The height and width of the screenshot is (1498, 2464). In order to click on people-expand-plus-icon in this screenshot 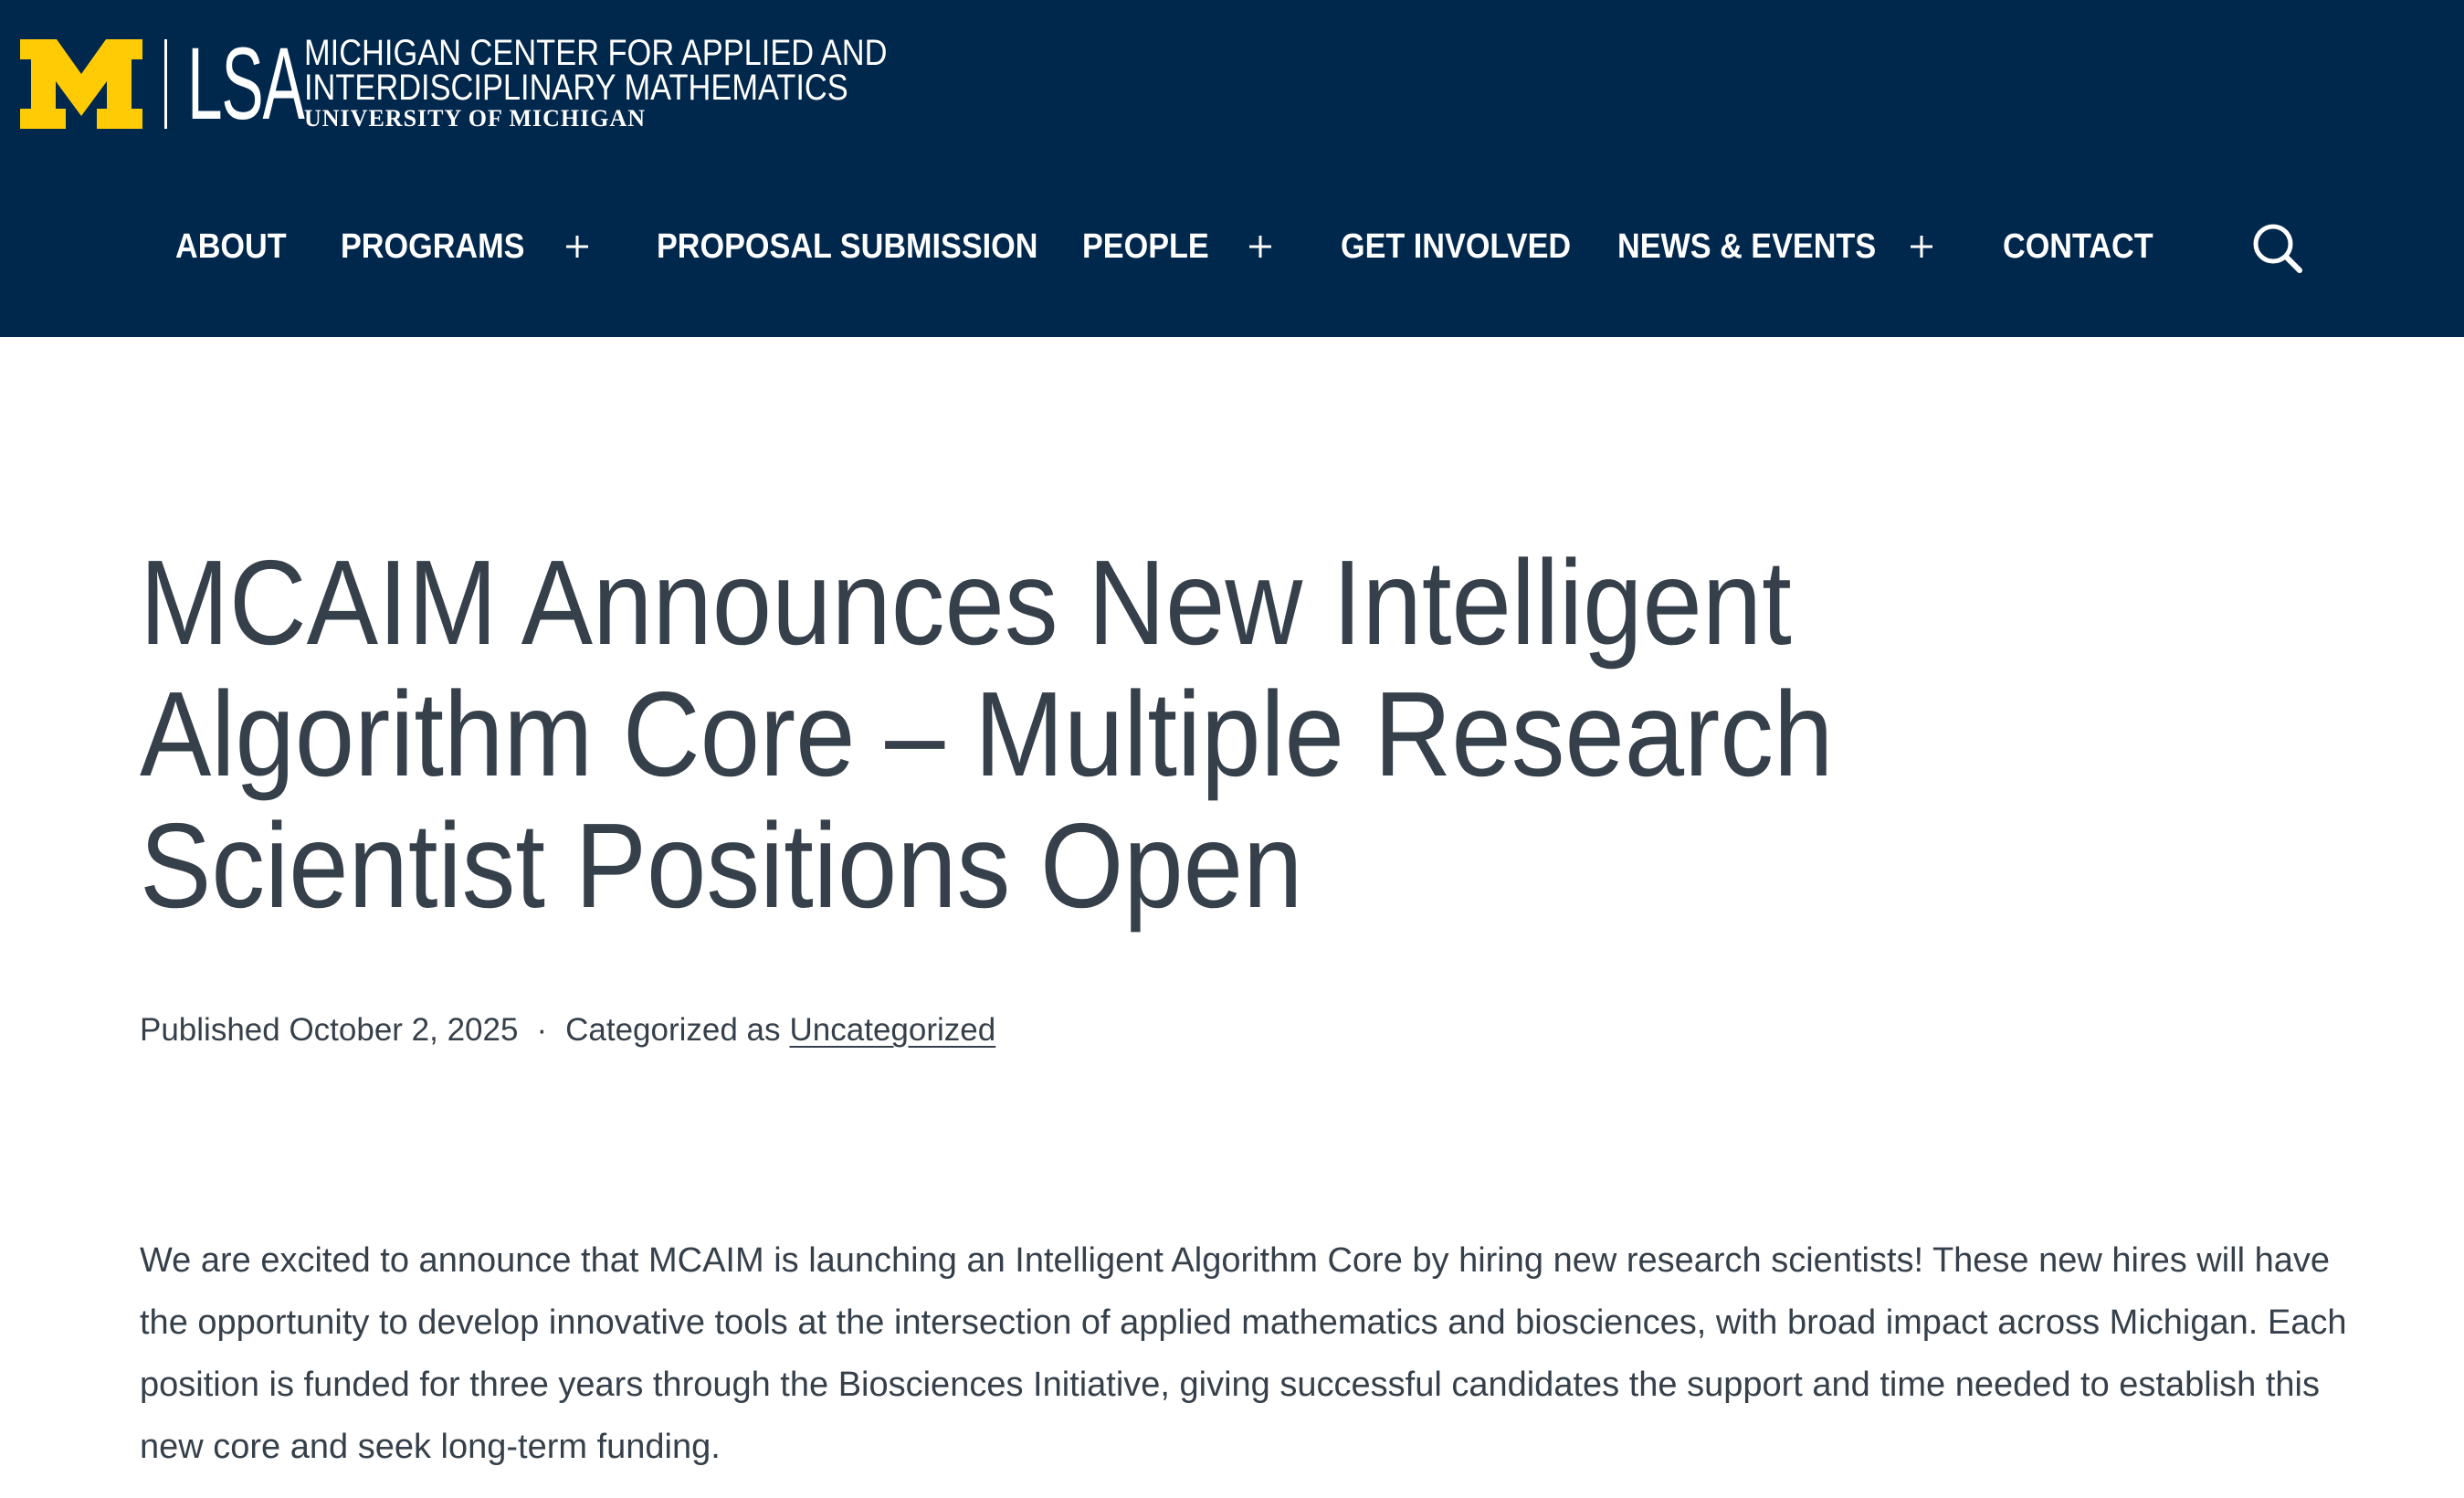, I will do `click(1260, 247)`.